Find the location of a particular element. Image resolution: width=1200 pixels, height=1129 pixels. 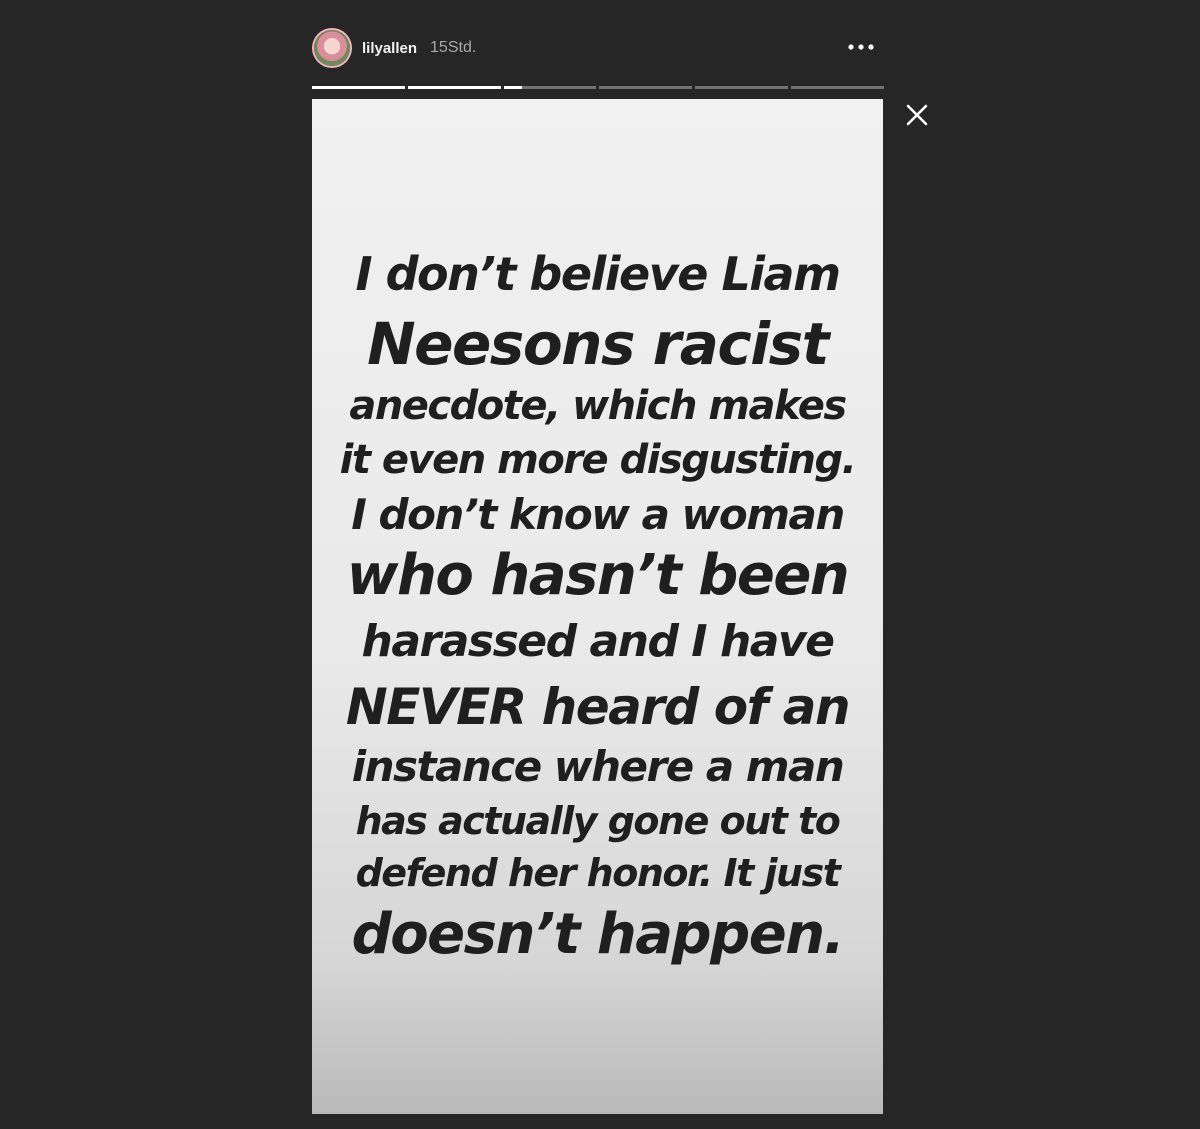

story-text-line: doesn’t happen. is located at coordinates (598, 934).